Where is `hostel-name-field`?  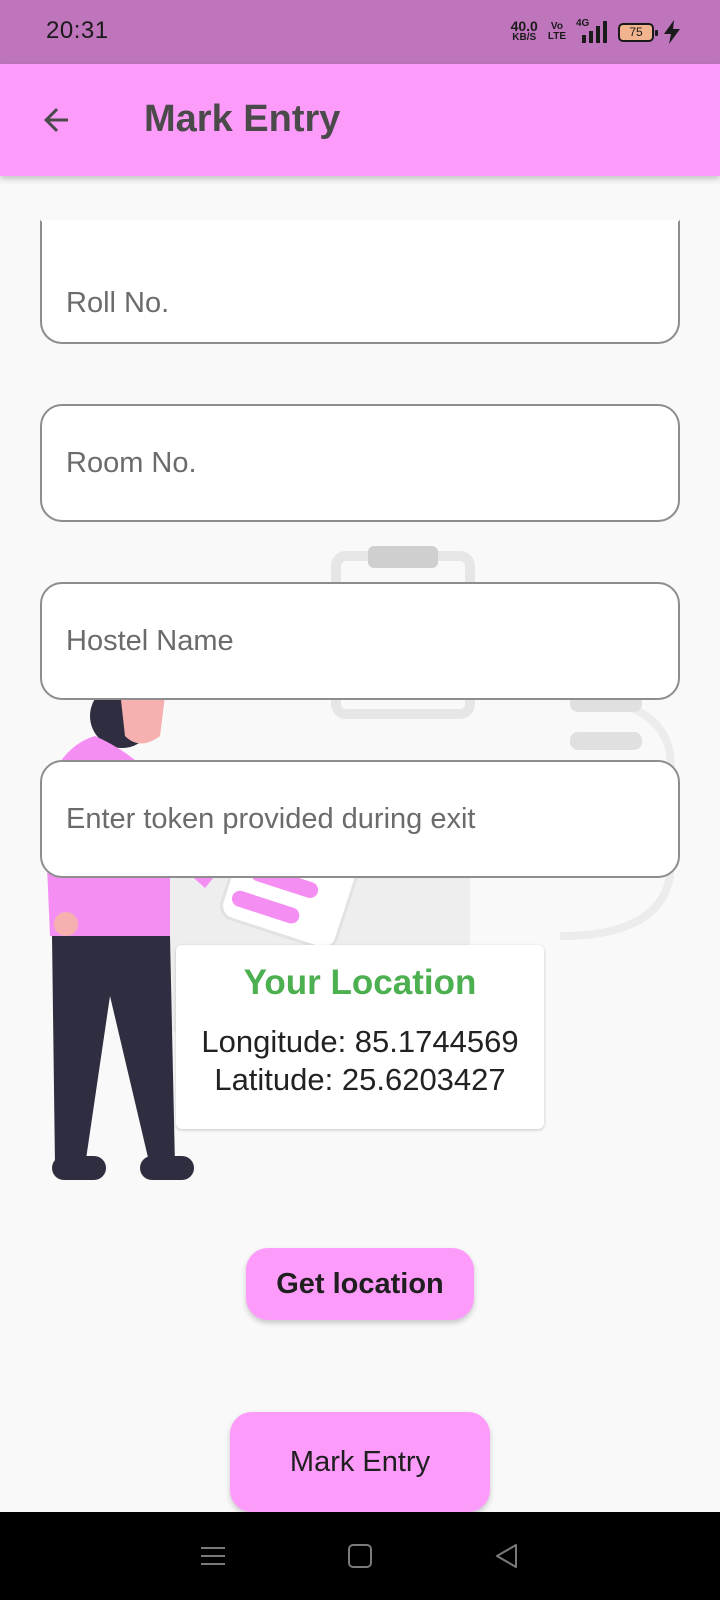
hostel-name-field is located at coordinates (360, 641).